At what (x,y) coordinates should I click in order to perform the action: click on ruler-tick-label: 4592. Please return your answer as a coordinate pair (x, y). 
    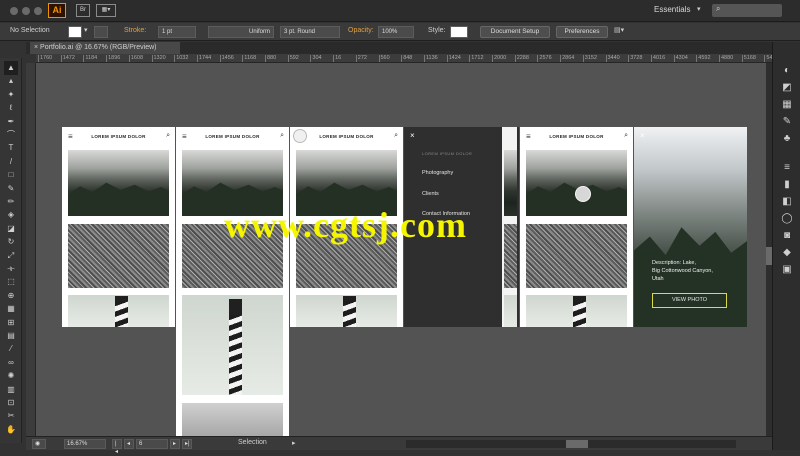
    Looking at the image, I should click on (703, 58).